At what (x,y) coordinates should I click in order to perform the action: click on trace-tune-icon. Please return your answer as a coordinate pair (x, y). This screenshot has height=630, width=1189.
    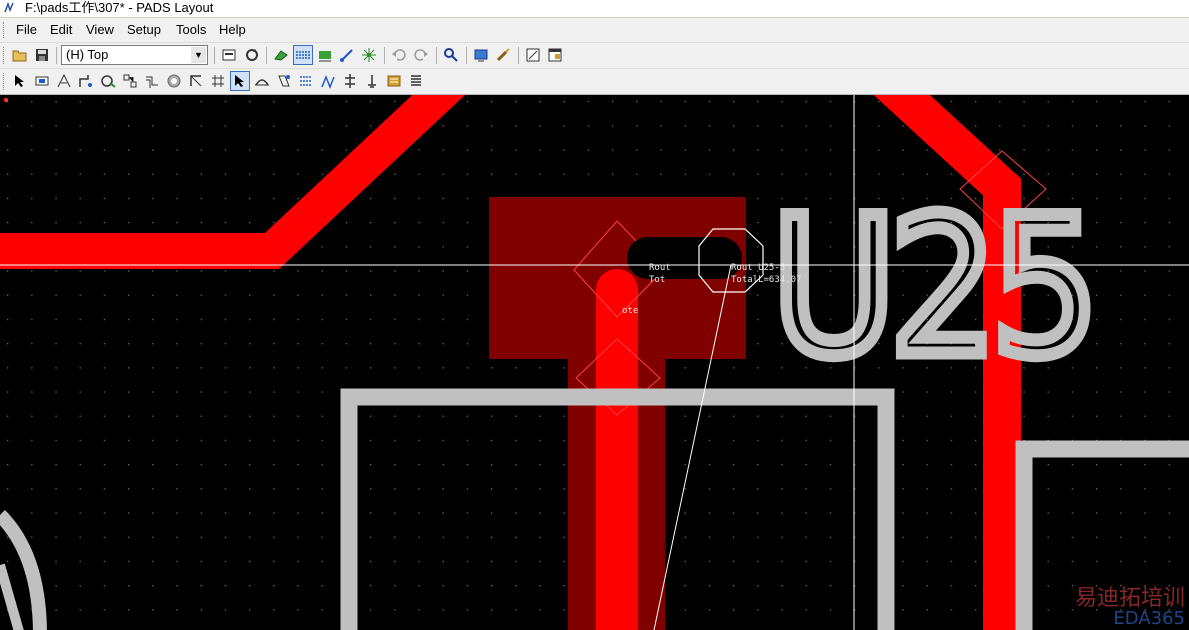
    Looking at the image, I should click on (262, 81).